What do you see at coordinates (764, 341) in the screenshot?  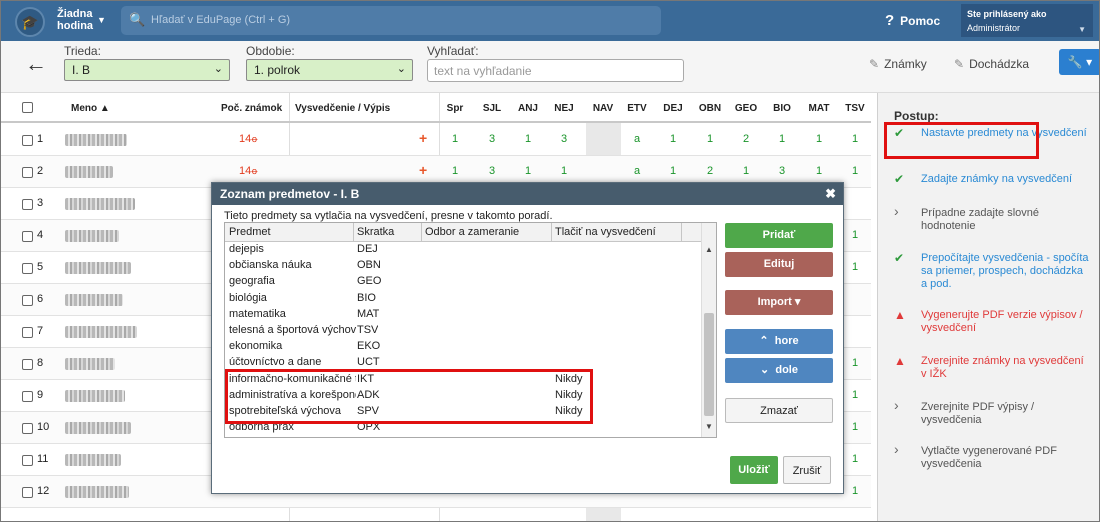 I see `chevron-up-icon: ⌃` at bounding box center [764, 341].